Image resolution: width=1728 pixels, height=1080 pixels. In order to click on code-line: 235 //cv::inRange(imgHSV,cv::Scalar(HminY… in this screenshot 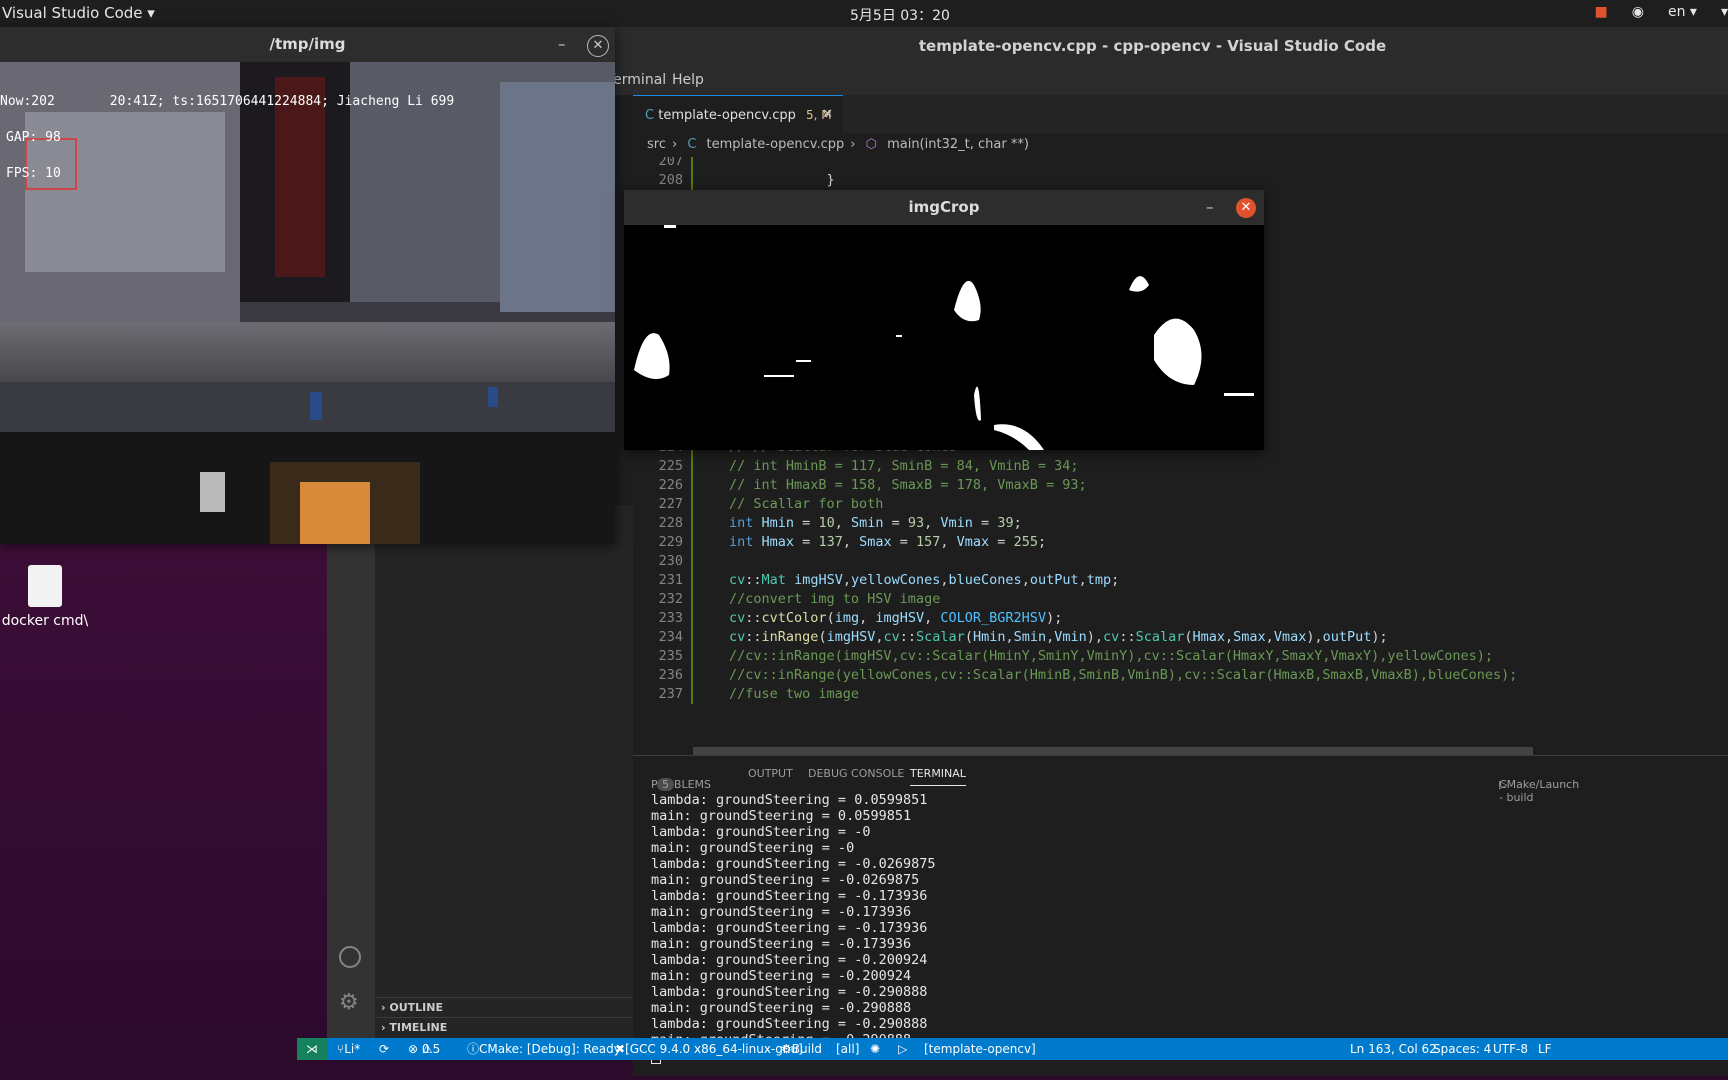, I will do `click(1180, 656)`.